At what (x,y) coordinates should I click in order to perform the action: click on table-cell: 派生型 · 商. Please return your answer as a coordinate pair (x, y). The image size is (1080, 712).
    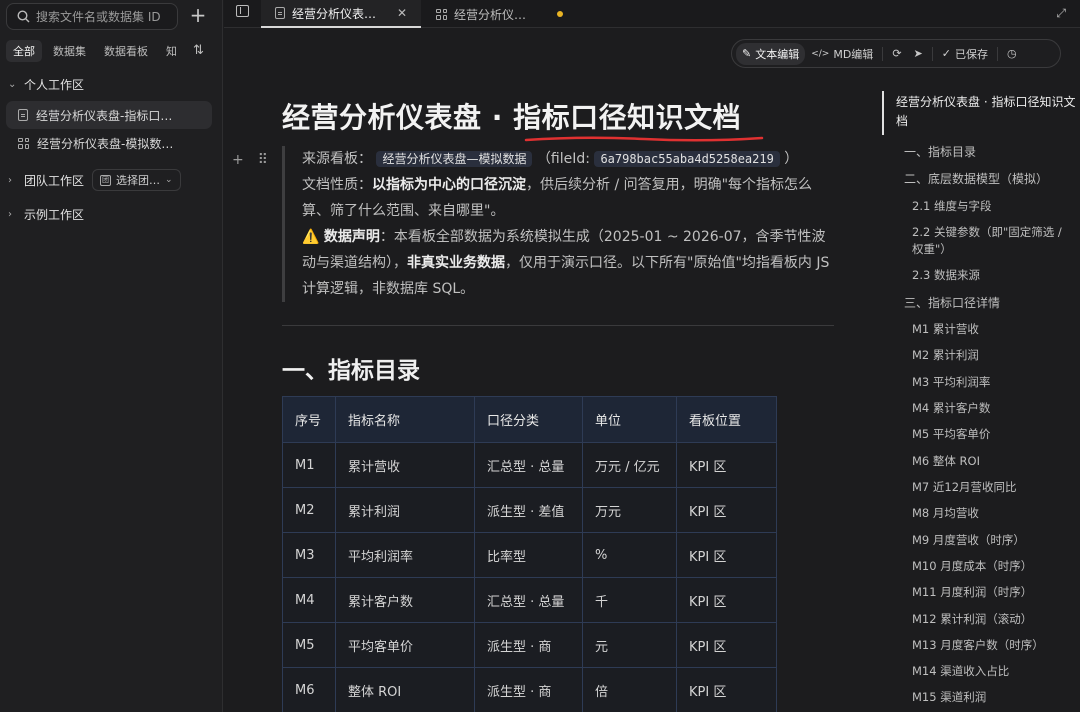
    Looking at the image, I should click on (528, 689).